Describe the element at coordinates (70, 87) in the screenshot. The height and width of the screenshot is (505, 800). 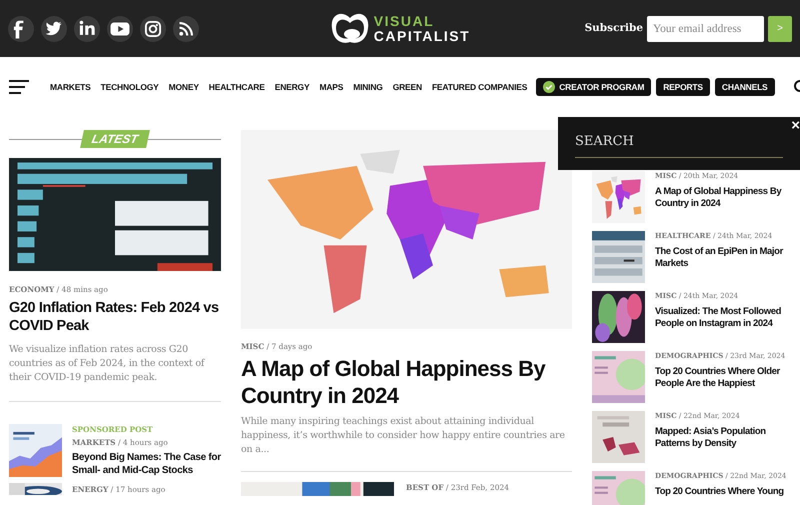
I see `nav-link: MARKETS` at that location.